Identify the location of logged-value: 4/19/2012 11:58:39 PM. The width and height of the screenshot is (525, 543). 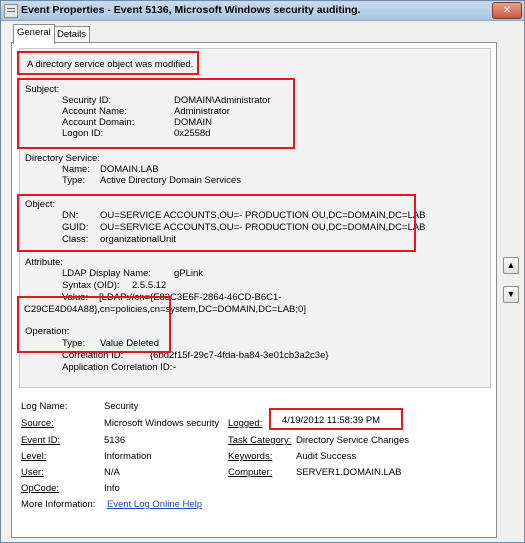
(331, 420).